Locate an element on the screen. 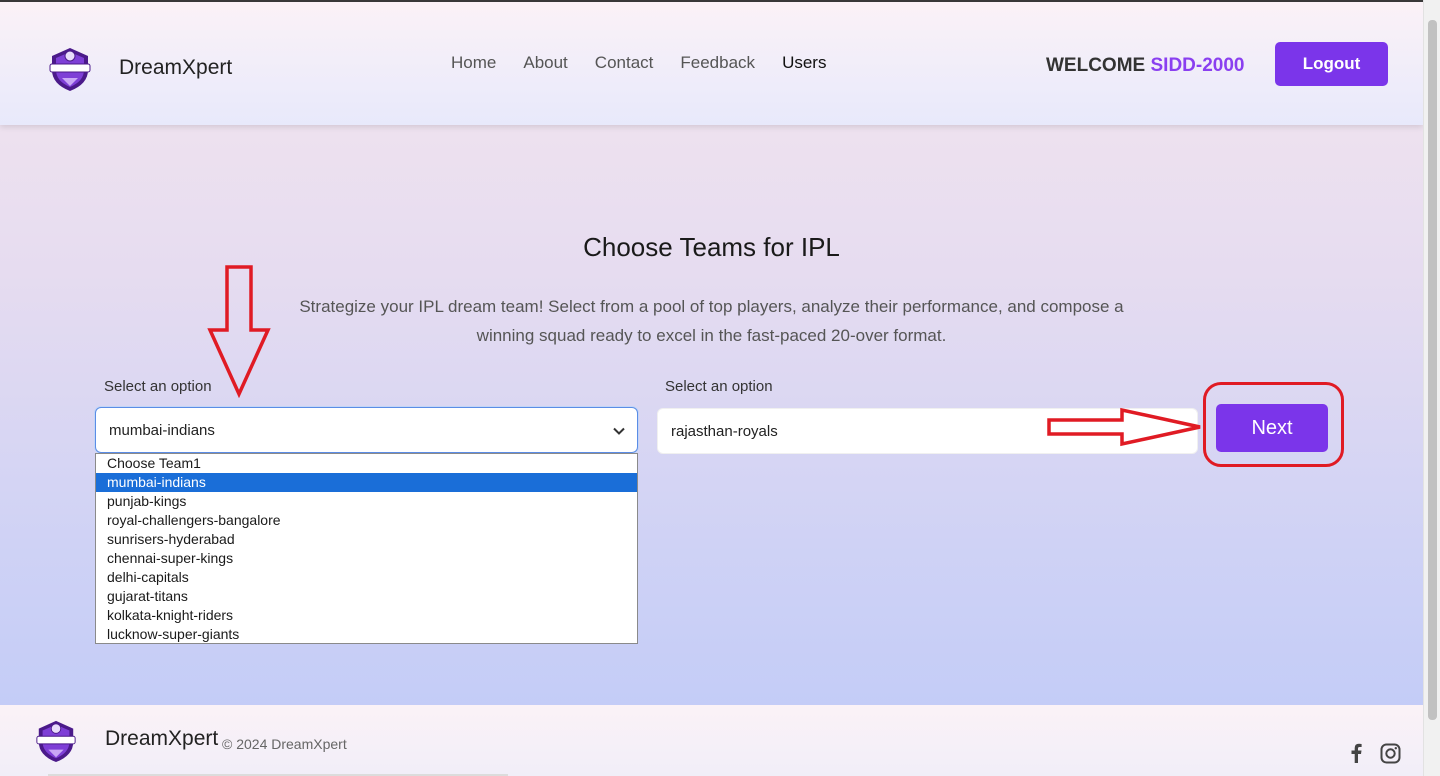 The height and width of the screenshot is (776, 1440). nav-about: About is located at coordinates (545, 63).